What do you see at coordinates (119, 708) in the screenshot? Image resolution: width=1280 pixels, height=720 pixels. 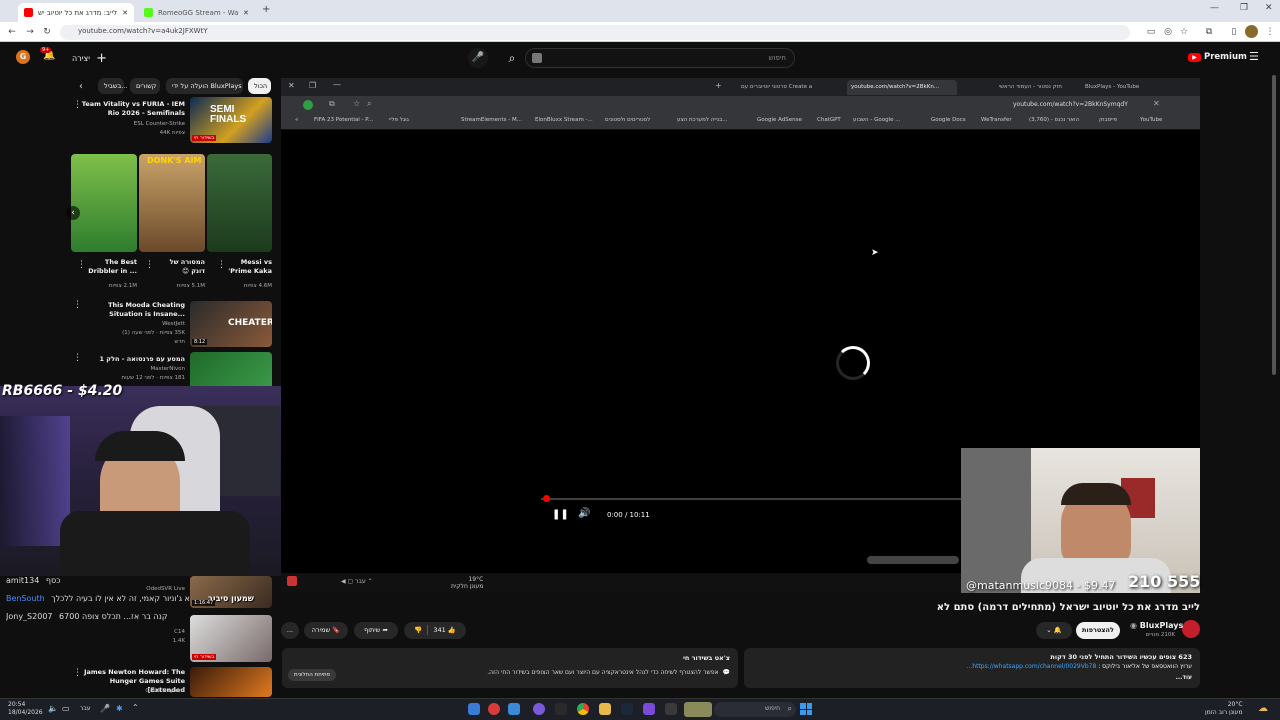 I see `bluetooth-tray-icon: ✱` at bounding box center [119, 708].